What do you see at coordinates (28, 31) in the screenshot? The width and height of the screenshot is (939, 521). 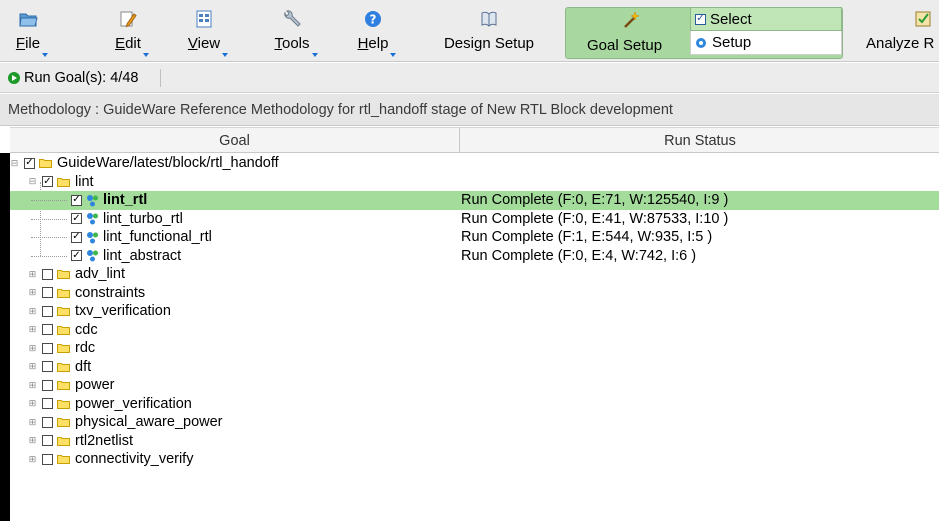 I see `file-menu-button: File` at bounding box center [28, 31].